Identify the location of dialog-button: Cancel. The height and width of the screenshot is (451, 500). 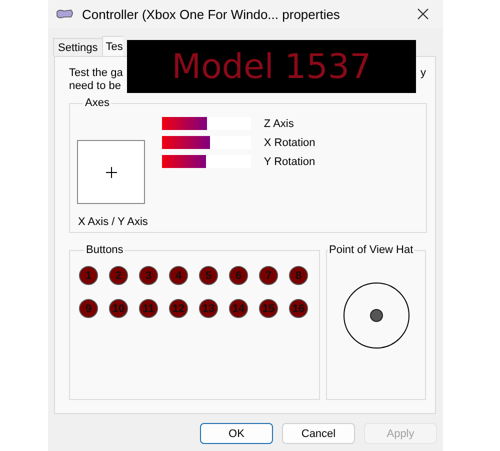
(318, 433).